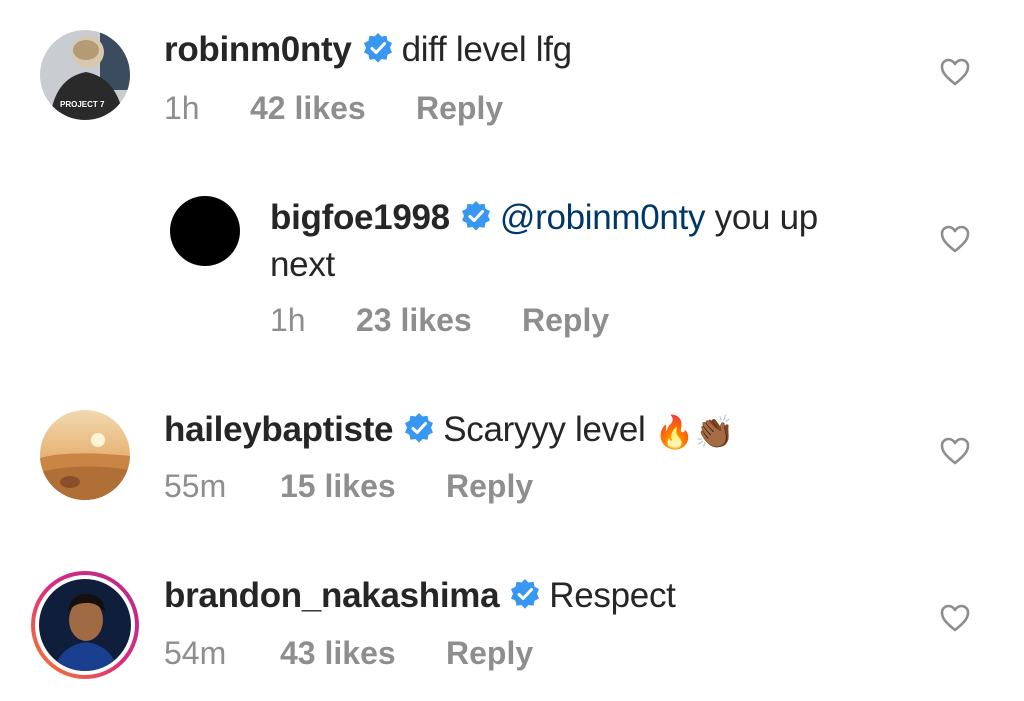 The width and height of the screenshot is (1024, 701). Describe the element at coordinates (195, 486) in the screenshot. I see `comment-time: 55m` at that location.